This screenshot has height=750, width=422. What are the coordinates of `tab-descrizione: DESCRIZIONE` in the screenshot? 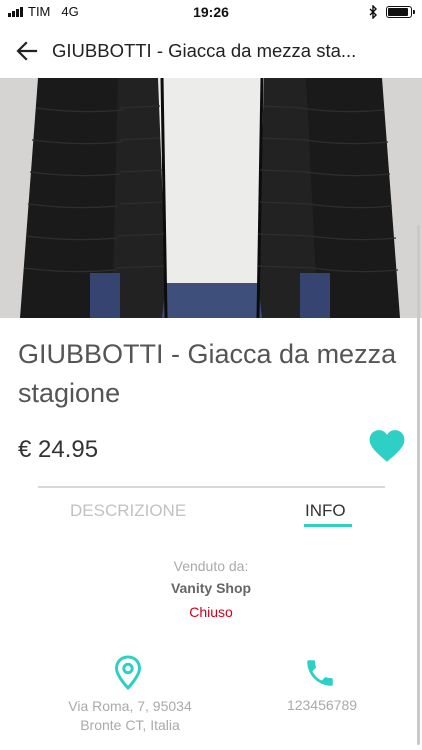 It's located at (128, 511).